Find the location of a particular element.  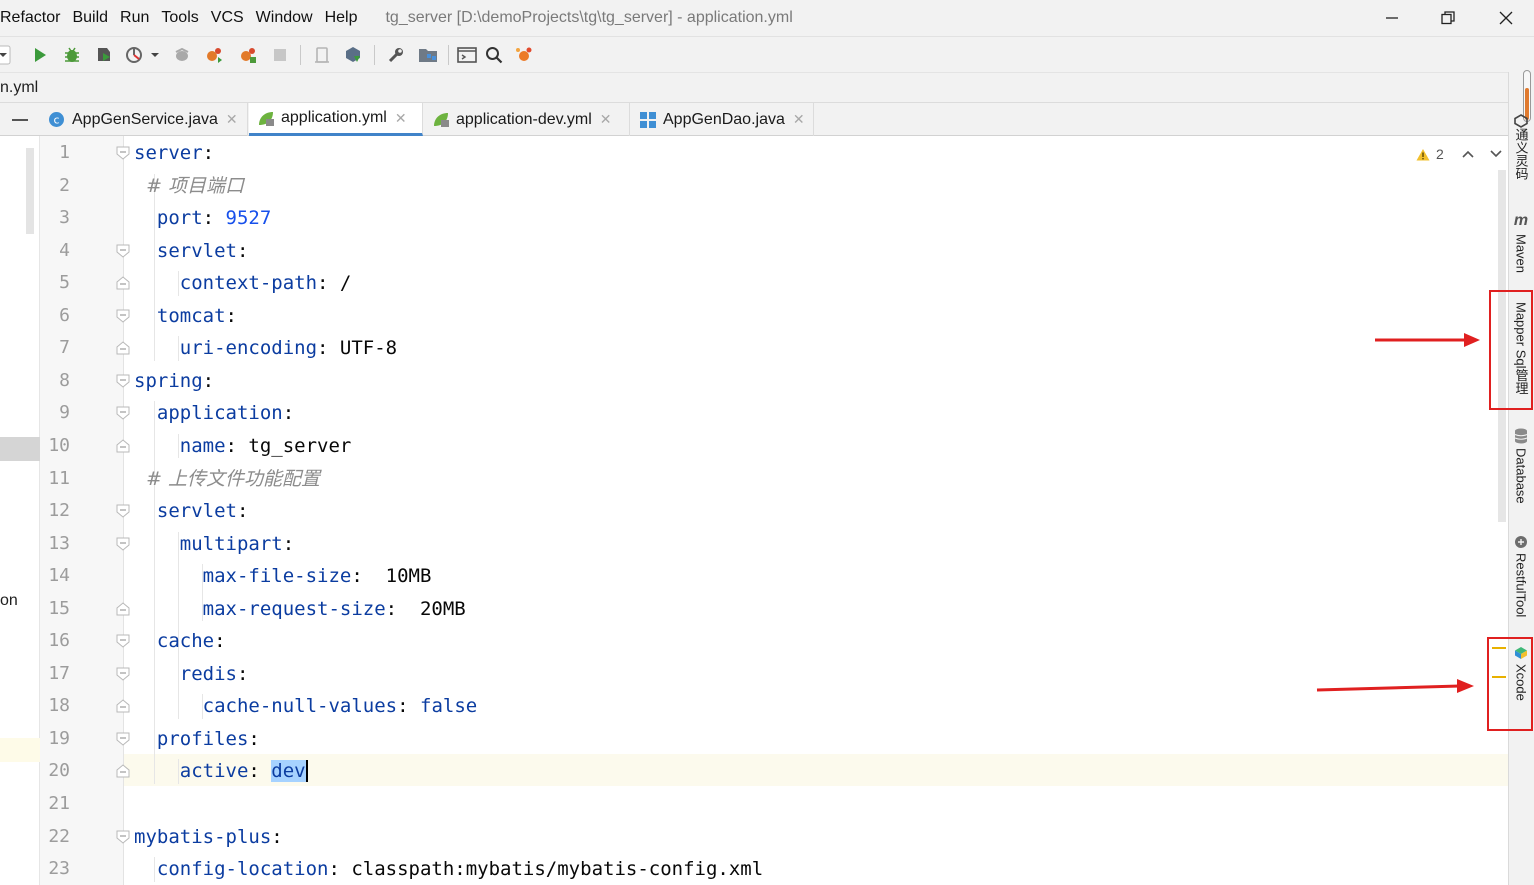

code-line: mybatis-plus: is located at coordinates (208, 837).